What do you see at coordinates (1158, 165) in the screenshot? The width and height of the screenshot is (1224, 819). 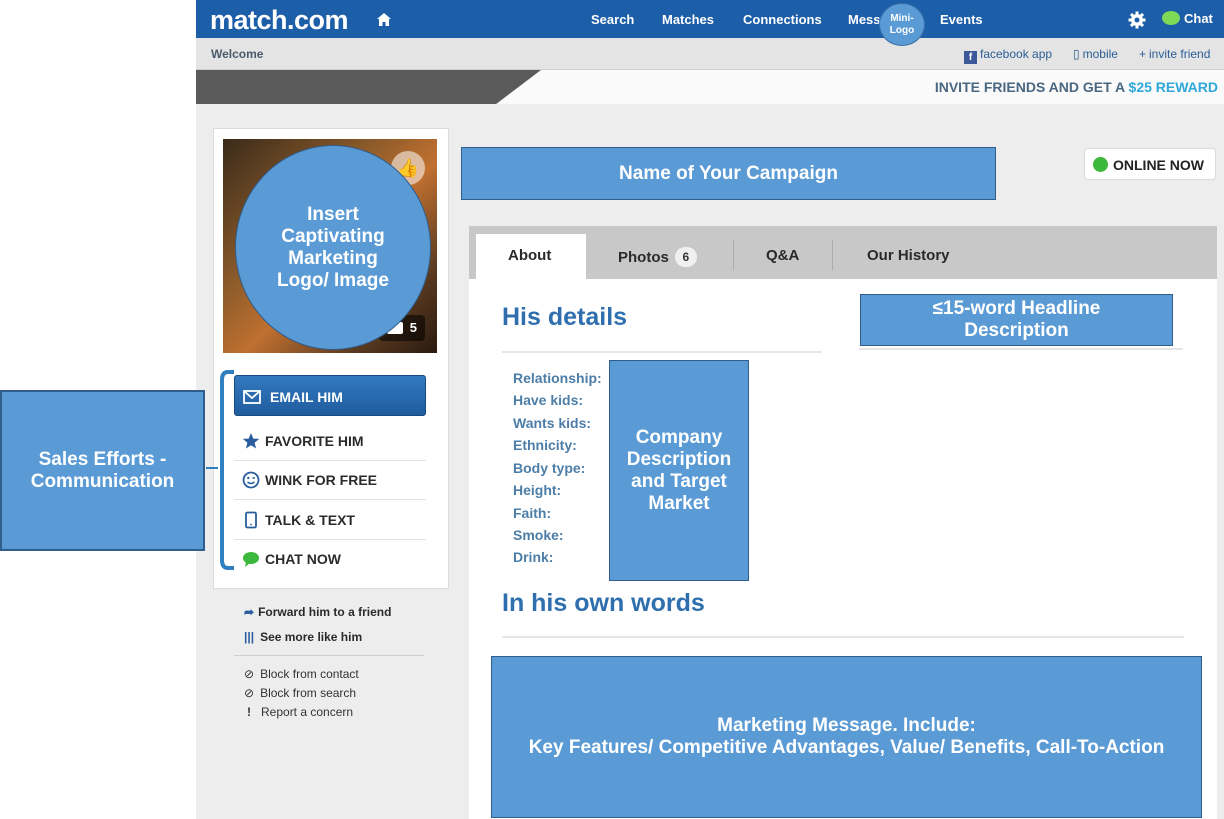 I see `online-now-label: ONLINE NOW` at bounding box center [1158, 165].